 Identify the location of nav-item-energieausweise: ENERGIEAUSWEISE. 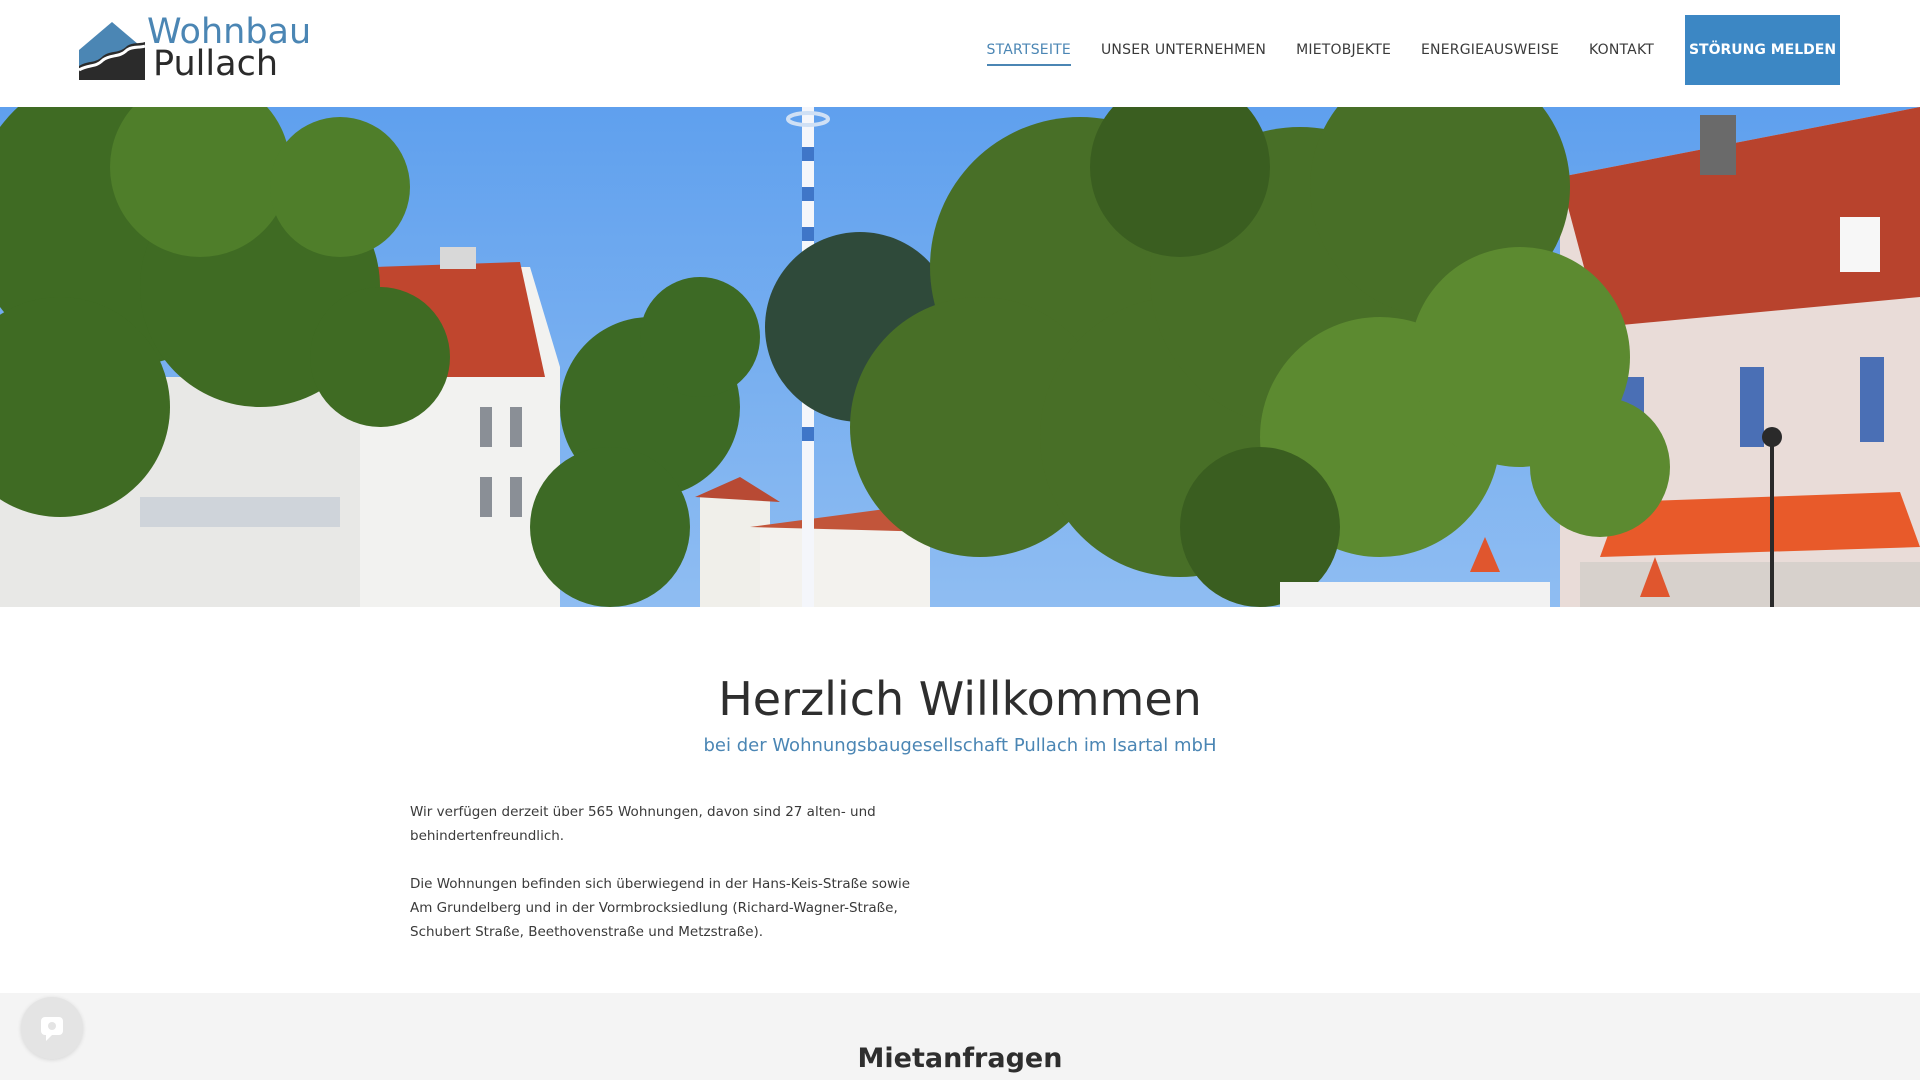
(1490, 50).